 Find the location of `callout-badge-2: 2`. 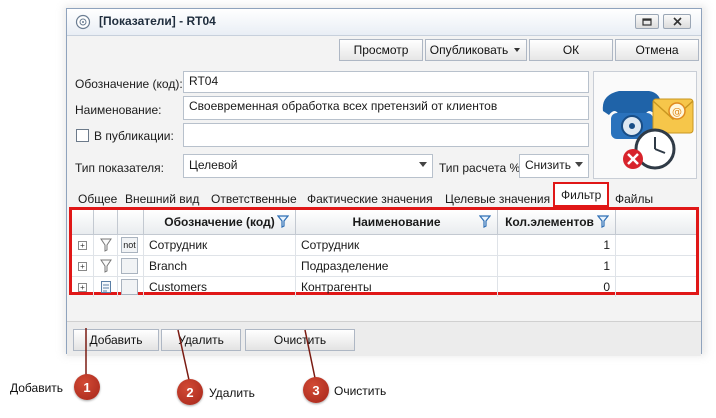

callout-badge-2: 2 is located at coordinates (190, 392).